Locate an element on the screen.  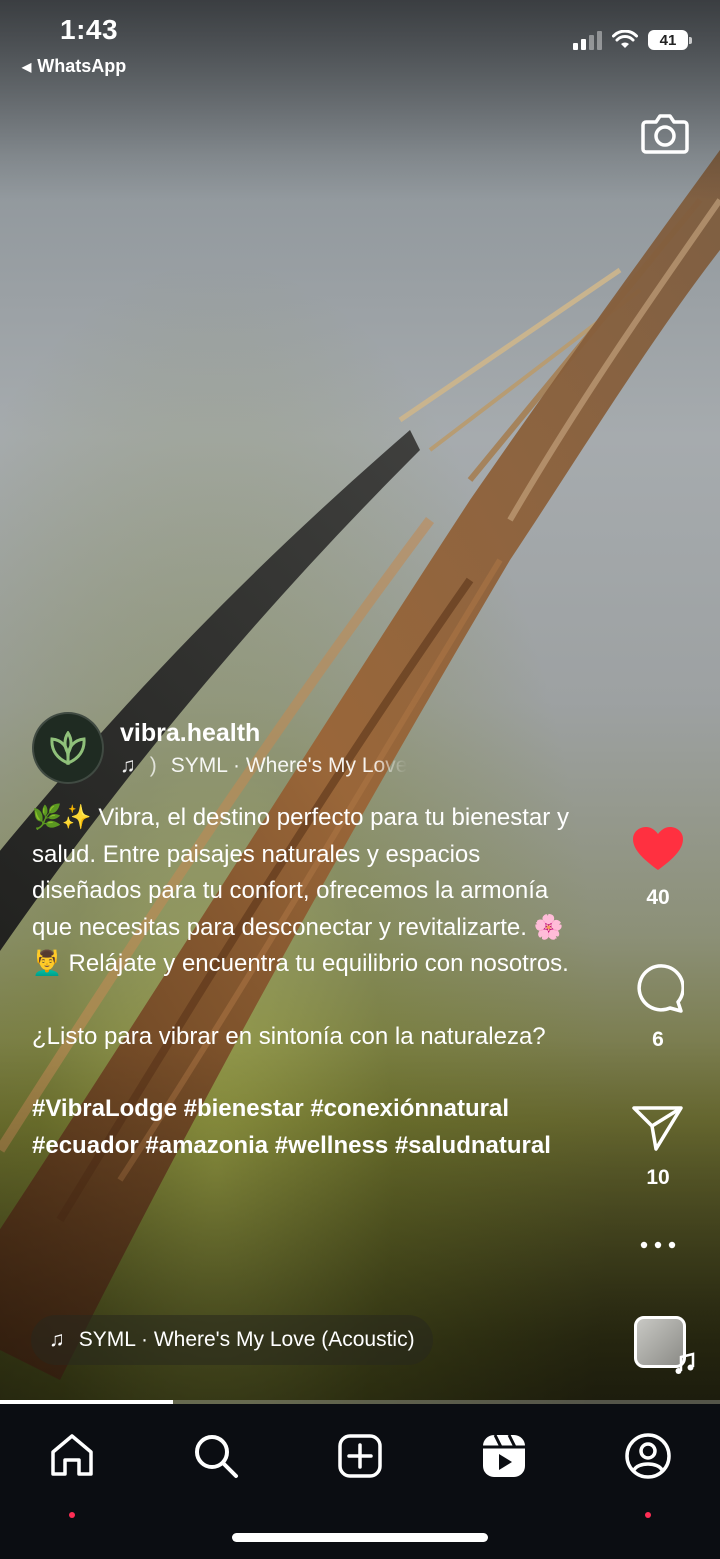
camera-icon is located at coordinates (665, 133).